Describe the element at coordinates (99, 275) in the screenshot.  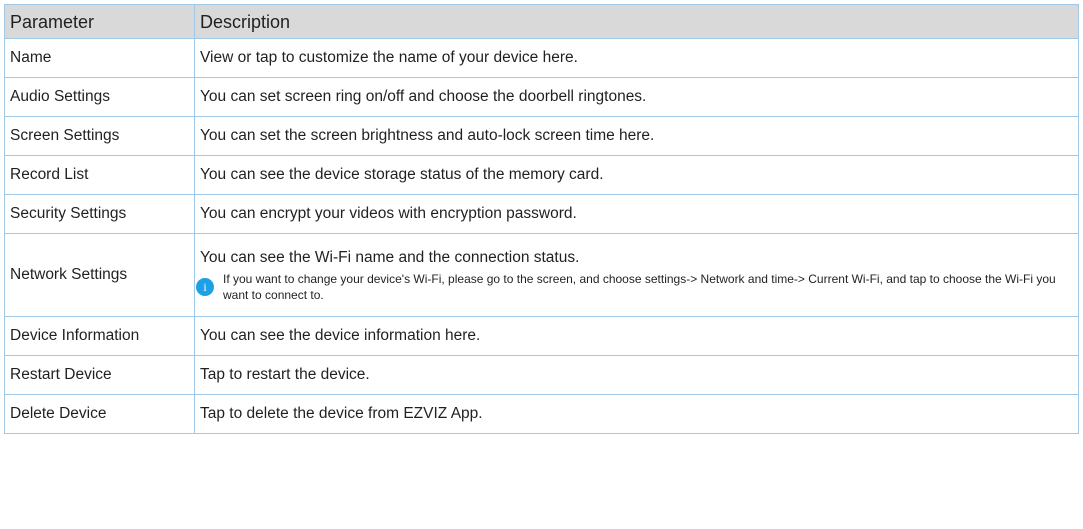
I see `parameter-cell: Network Settings` at that location.